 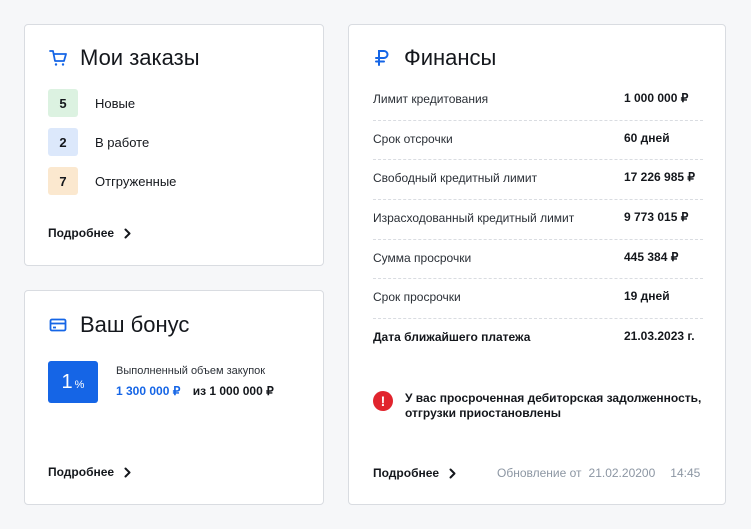 What do you see at coordinates (431, 99) in the screenshot?
I see `finance-row-label: Лимит кредитования` at bounding box center [431, 99].